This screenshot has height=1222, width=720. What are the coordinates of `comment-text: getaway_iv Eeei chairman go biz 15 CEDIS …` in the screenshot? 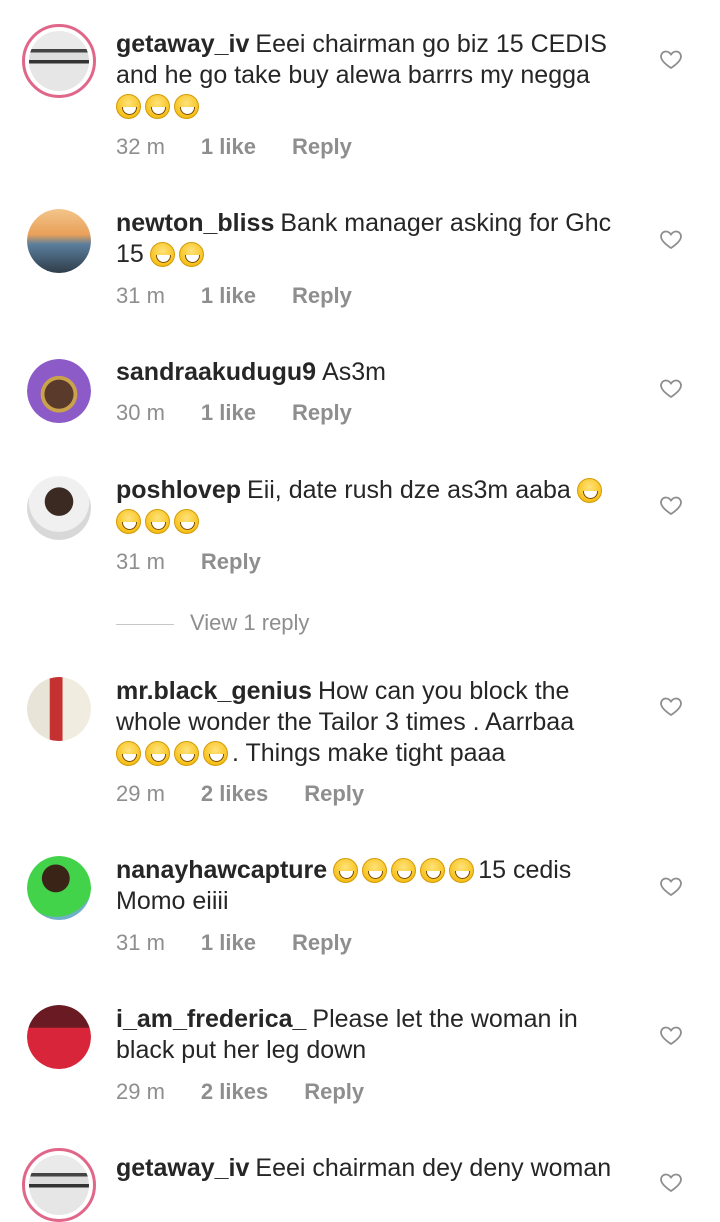 It's located at (376, 75).